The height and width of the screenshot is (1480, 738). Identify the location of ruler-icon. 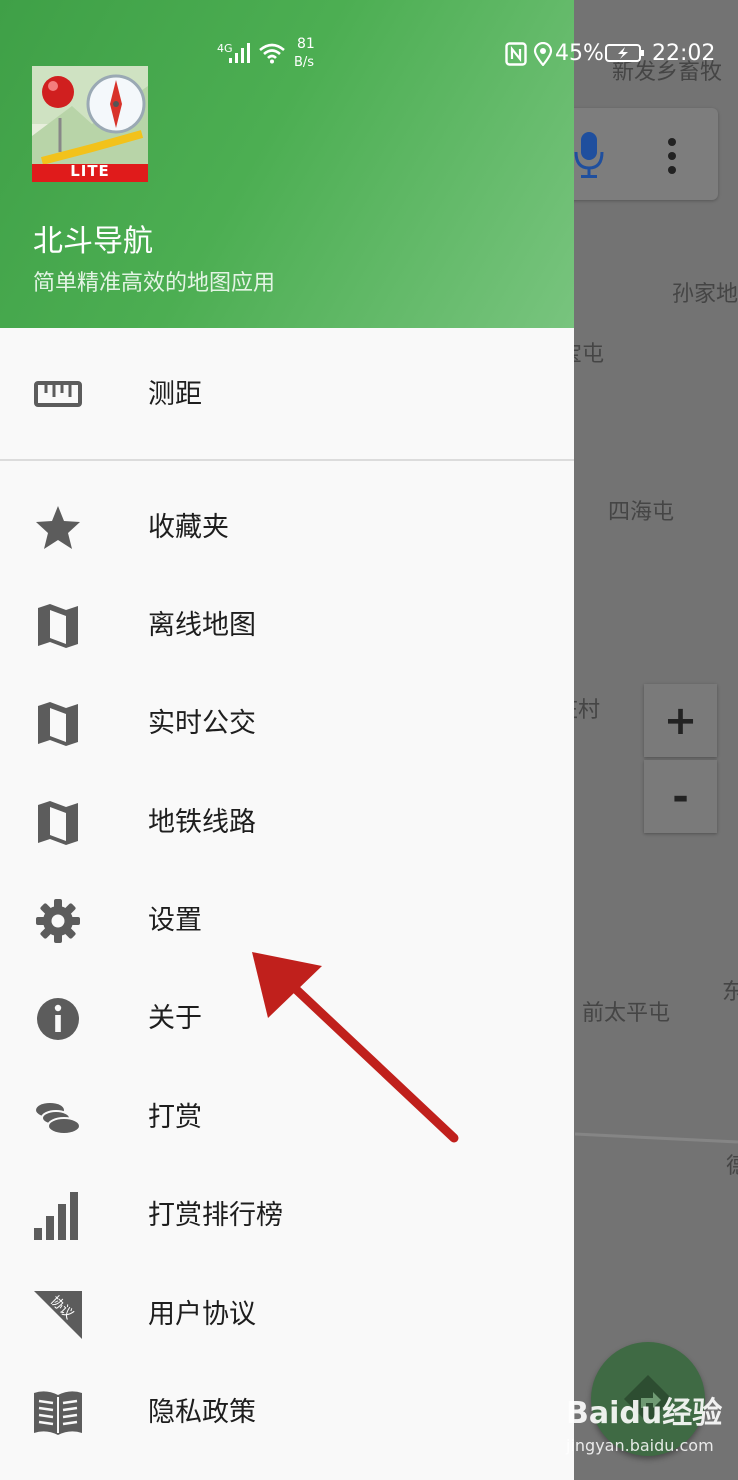
(58, 394).